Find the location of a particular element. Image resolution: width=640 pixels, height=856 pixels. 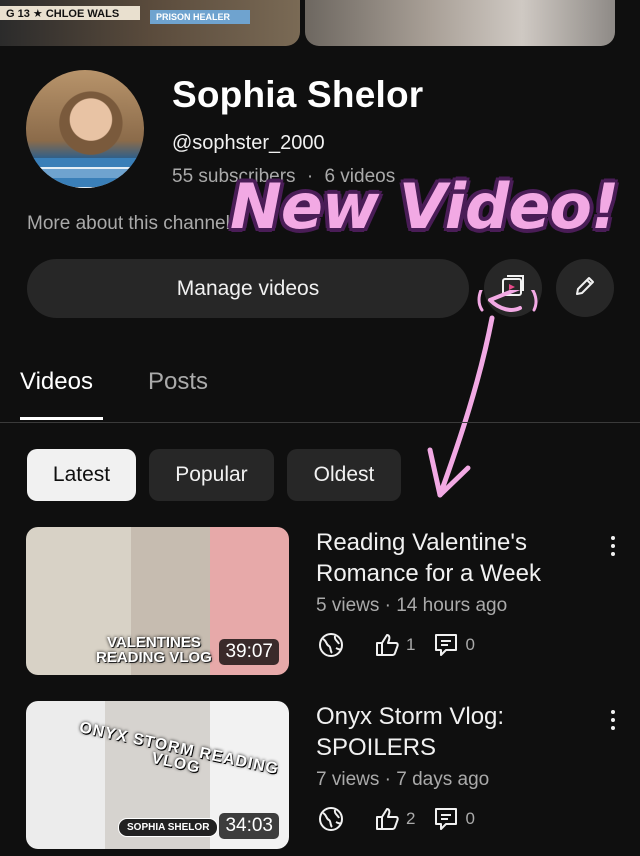

video-title: Reading Valentine's Romance for a Week is located at coordinates (456, 558).